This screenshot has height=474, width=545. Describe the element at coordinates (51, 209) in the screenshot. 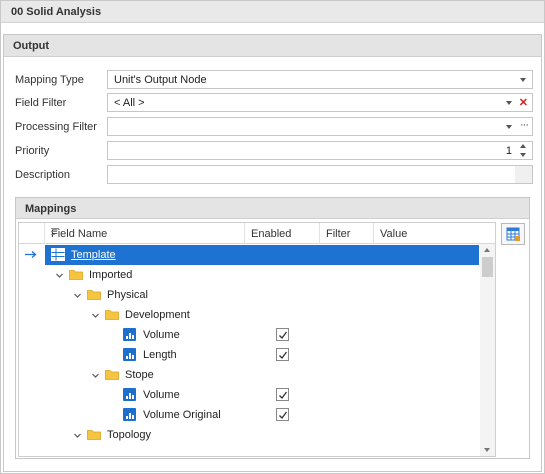

I see `mappings-group-title: Mappings` at that location.